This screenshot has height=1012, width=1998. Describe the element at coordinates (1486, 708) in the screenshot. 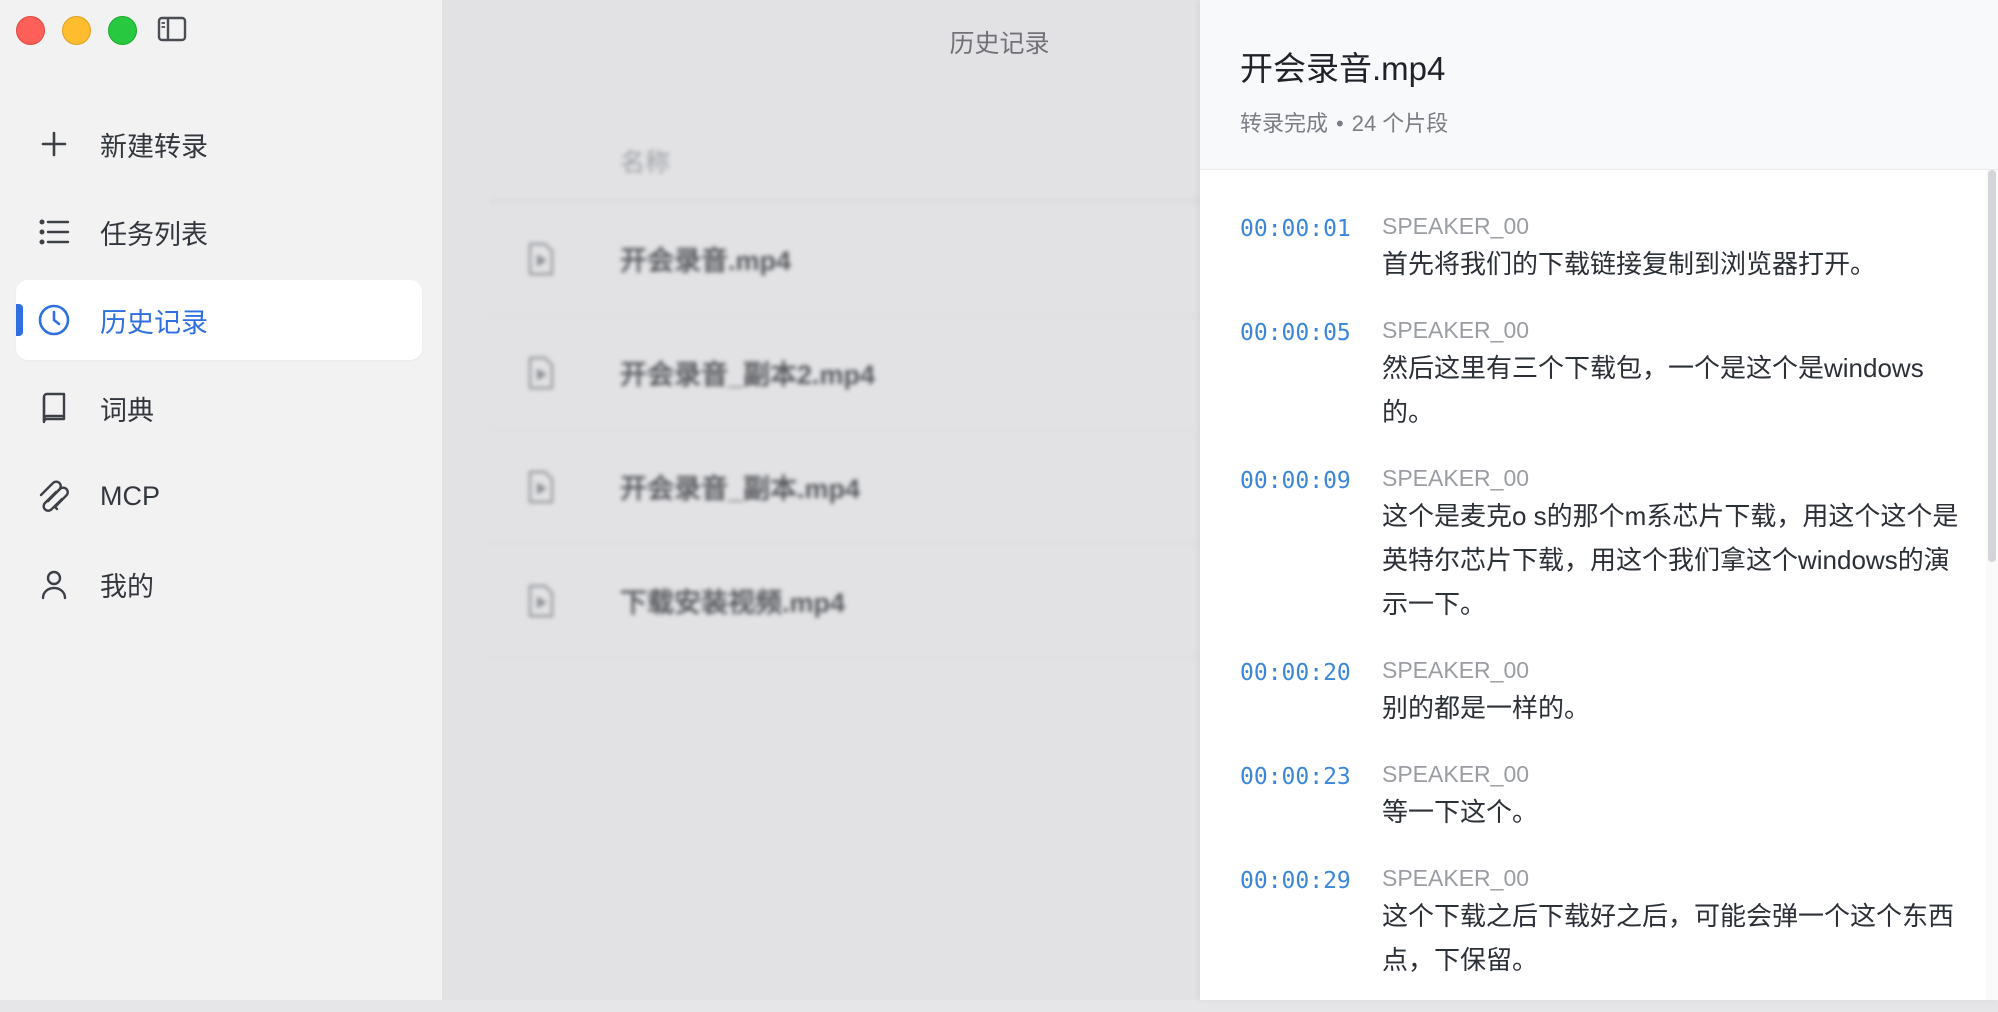

I see `segment-text: 别的都是一样的。` at that location.